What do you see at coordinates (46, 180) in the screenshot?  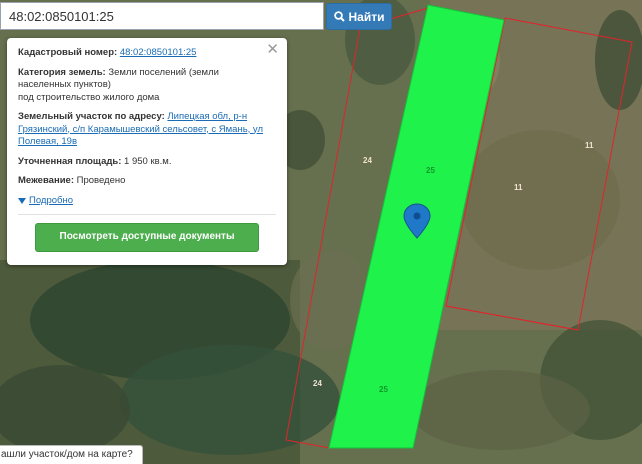 I see `survey-label: Межевание:` at bounding box center [46, 180].